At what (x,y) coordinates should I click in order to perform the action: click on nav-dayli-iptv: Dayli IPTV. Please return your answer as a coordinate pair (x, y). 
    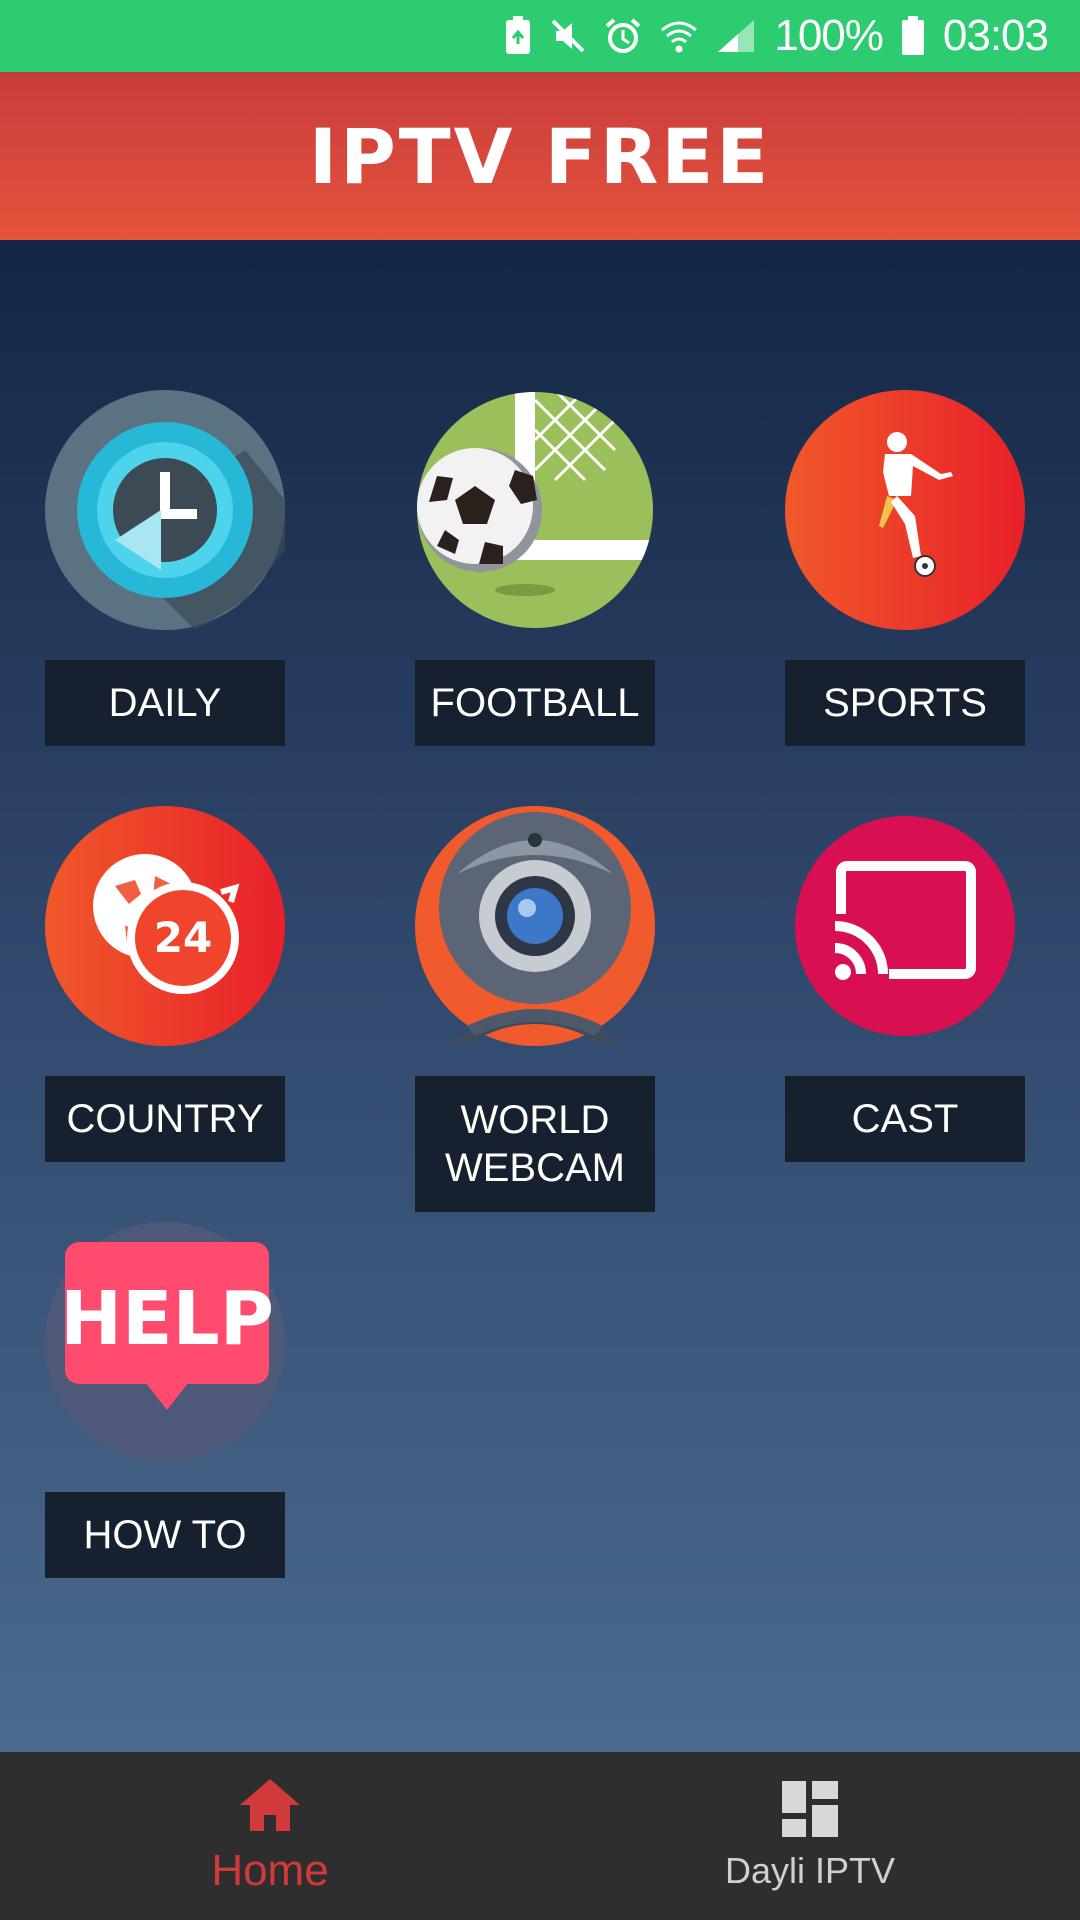
    Looking at the image, I should click on (810, 1836).